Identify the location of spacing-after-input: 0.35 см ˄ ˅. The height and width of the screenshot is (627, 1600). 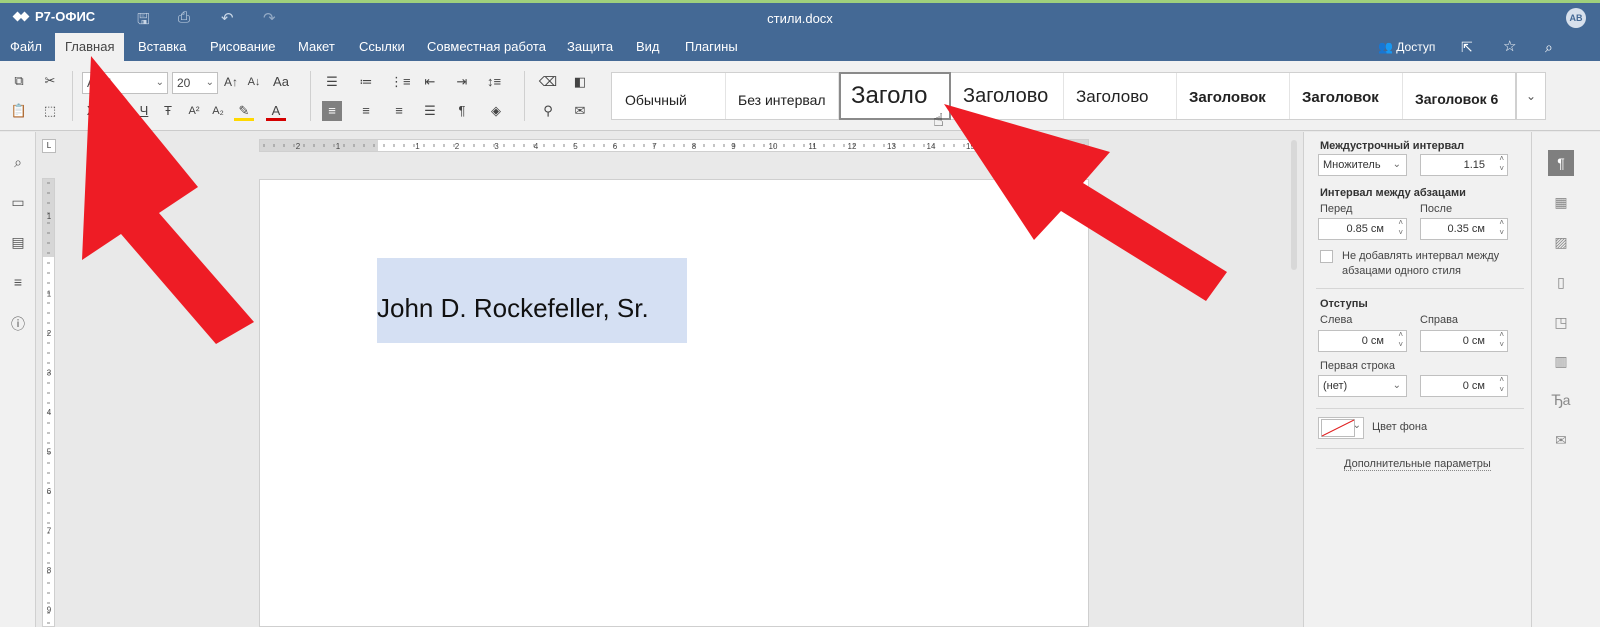
(1464, 229).